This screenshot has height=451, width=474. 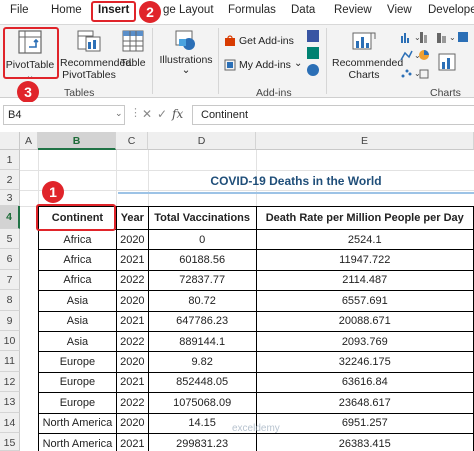 I want to click on formula-input: Continent, so click(x=333, y=115).